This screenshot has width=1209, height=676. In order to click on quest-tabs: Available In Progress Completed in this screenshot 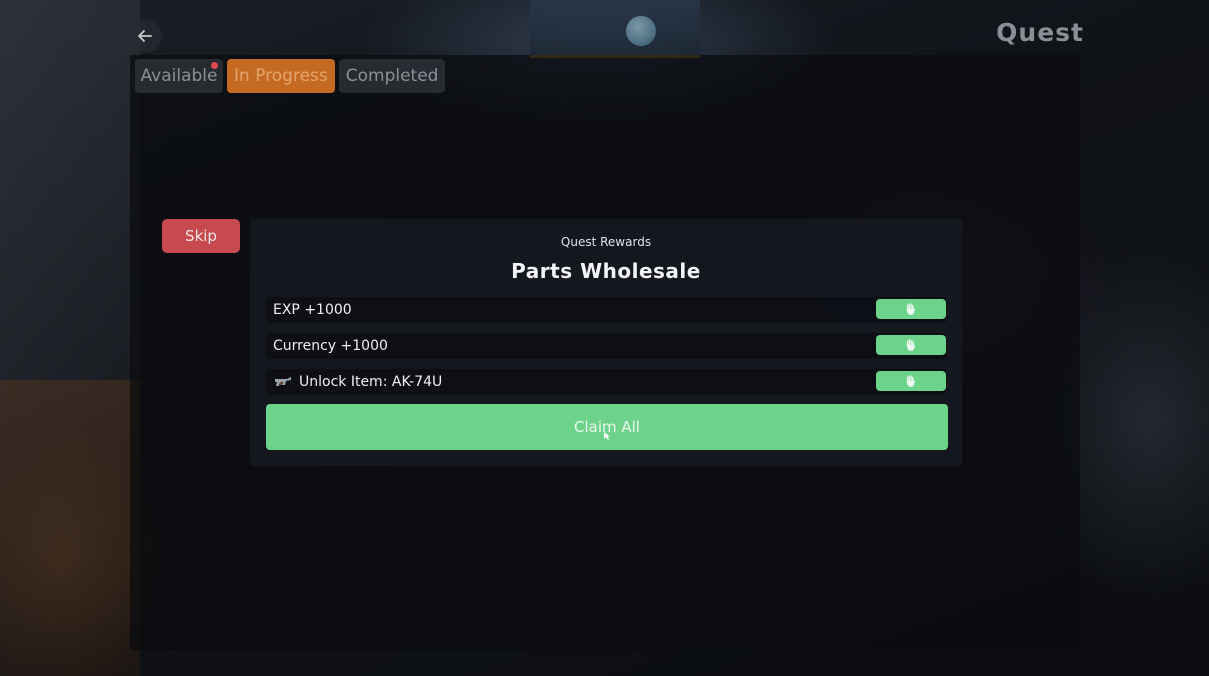, I will do `click(290, 76)`.